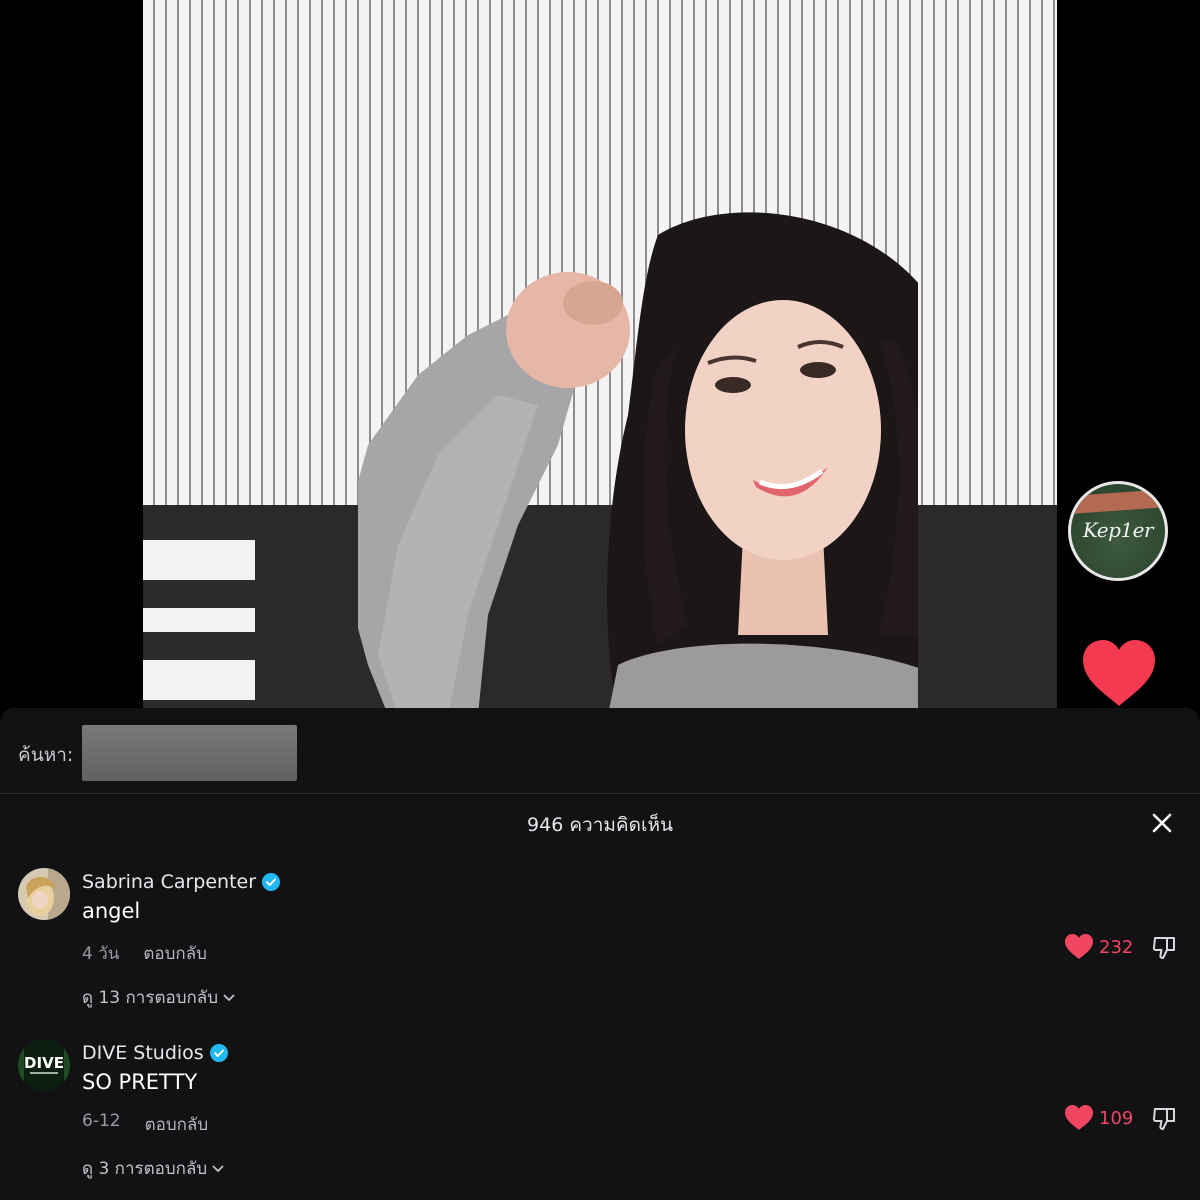 This screenshot has width=1200, height=1200. Describe the element at coordinates (600, 751) in the screenshot. I see `search-bar: ค้นหา:` at that location.